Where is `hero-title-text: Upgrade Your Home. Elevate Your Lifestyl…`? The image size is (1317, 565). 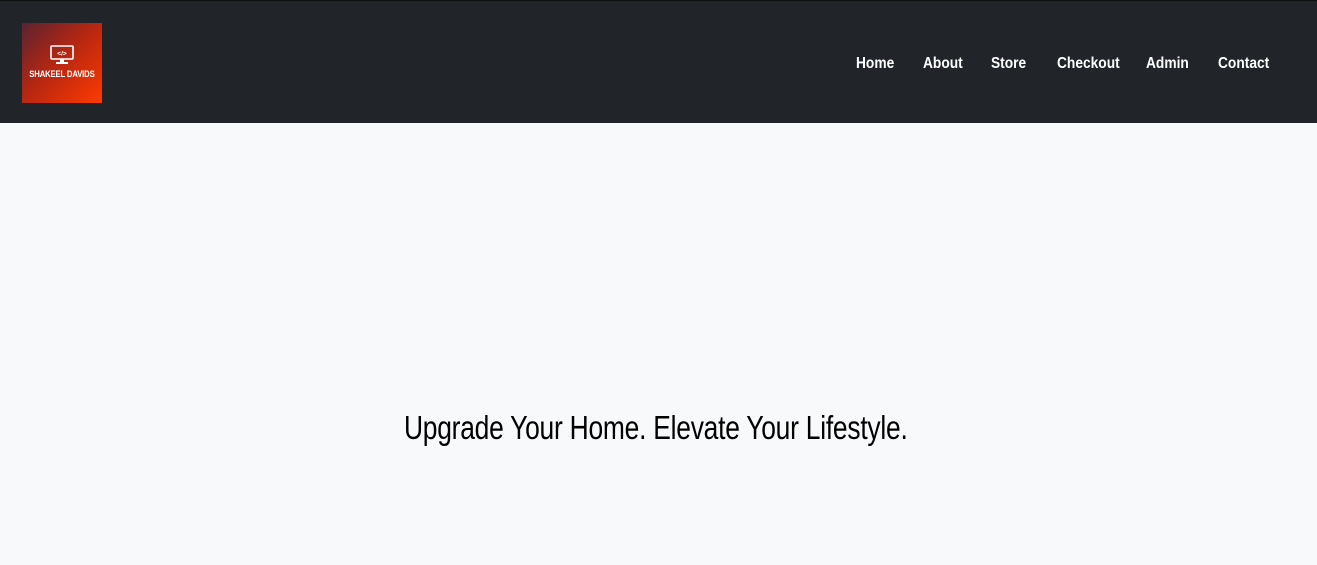
hero-title-text: Upgrade Your Home. Elevate Your Lifestyl… is located at coordinates (656, 427).